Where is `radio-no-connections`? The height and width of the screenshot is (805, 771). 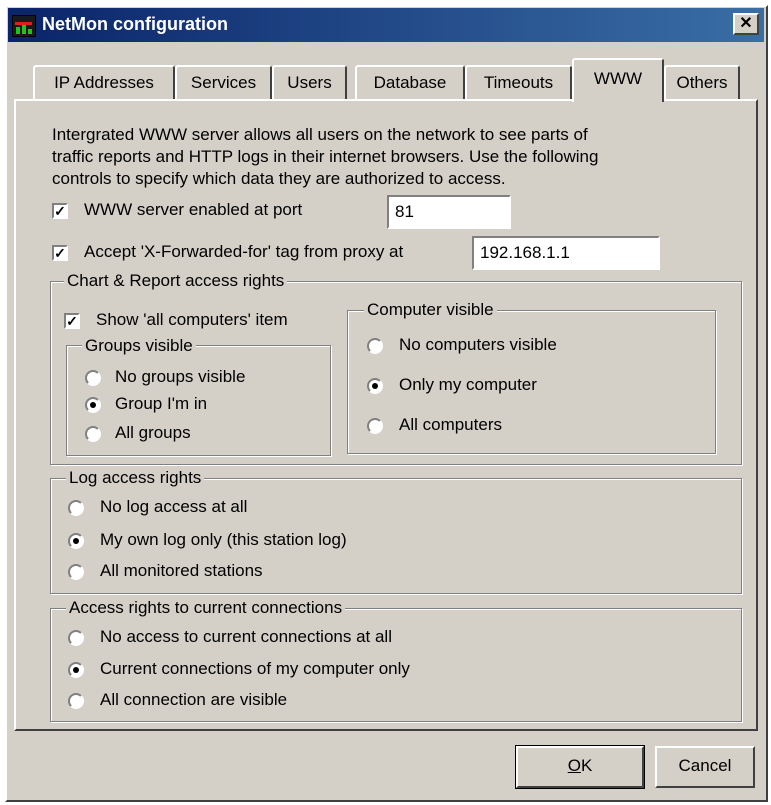
radio-no-connections is located at coordinates (76, 638).